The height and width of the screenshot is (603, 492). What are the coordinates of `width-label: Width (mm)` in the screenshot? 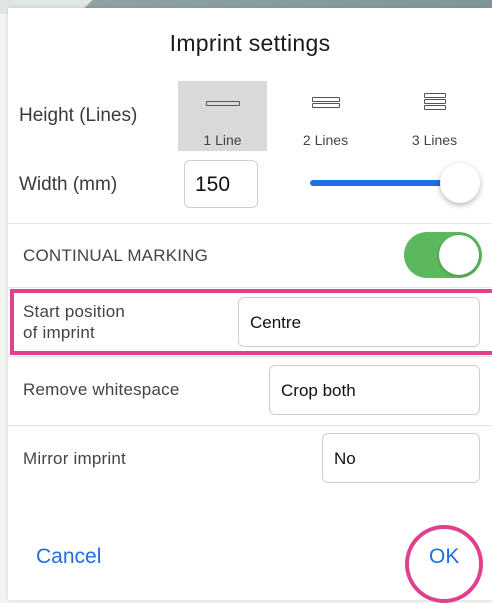 It's located at (68, 184).